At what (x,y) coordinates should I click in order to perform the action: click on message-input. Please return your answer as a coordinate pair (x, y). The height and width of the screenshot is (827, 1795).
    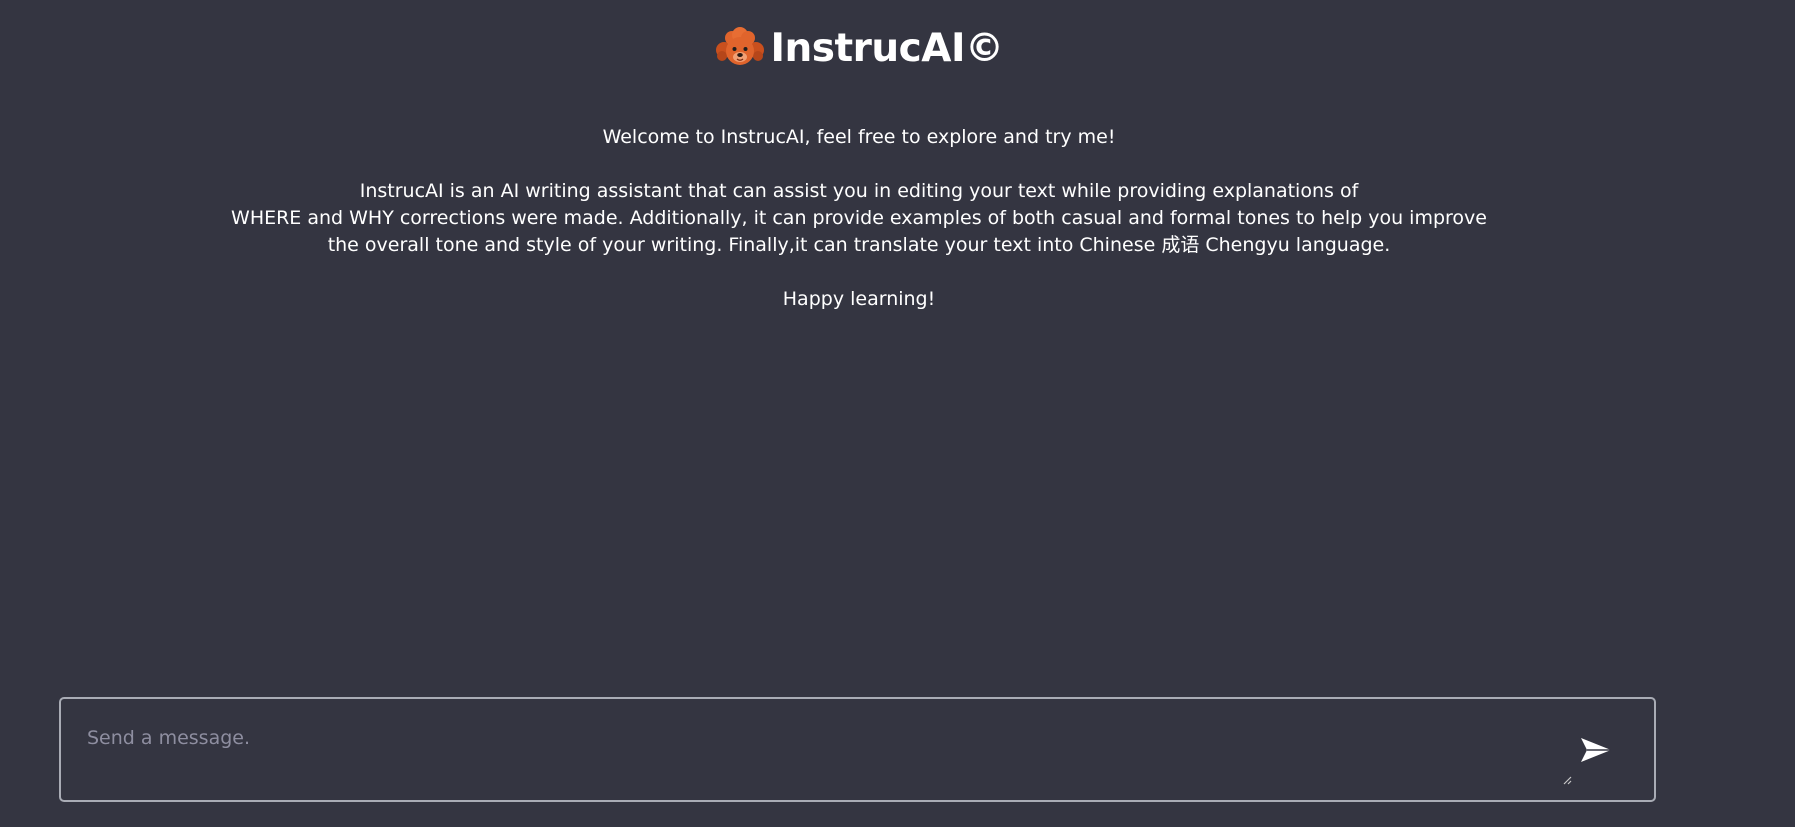
    Looking at the image, I should click on (857, 749).